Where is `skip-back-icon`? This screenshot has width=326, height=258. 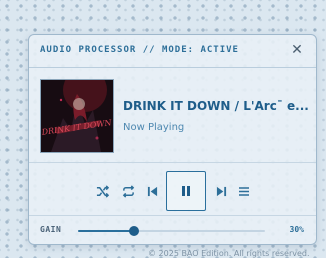 skip-back-icon is located at coordinates (152, 191).